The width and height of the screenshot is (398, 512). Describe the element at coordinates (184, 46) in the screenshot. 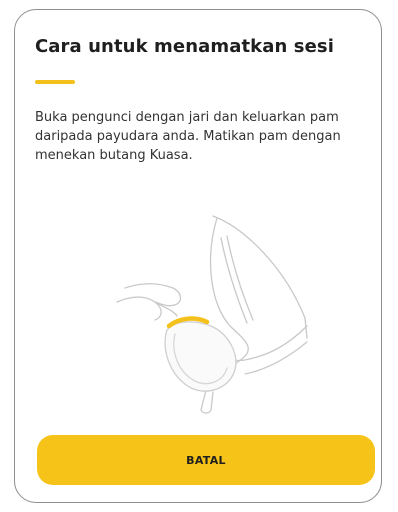

I see `dialog-title: Cara untuk menamatkan sesi` at that location.